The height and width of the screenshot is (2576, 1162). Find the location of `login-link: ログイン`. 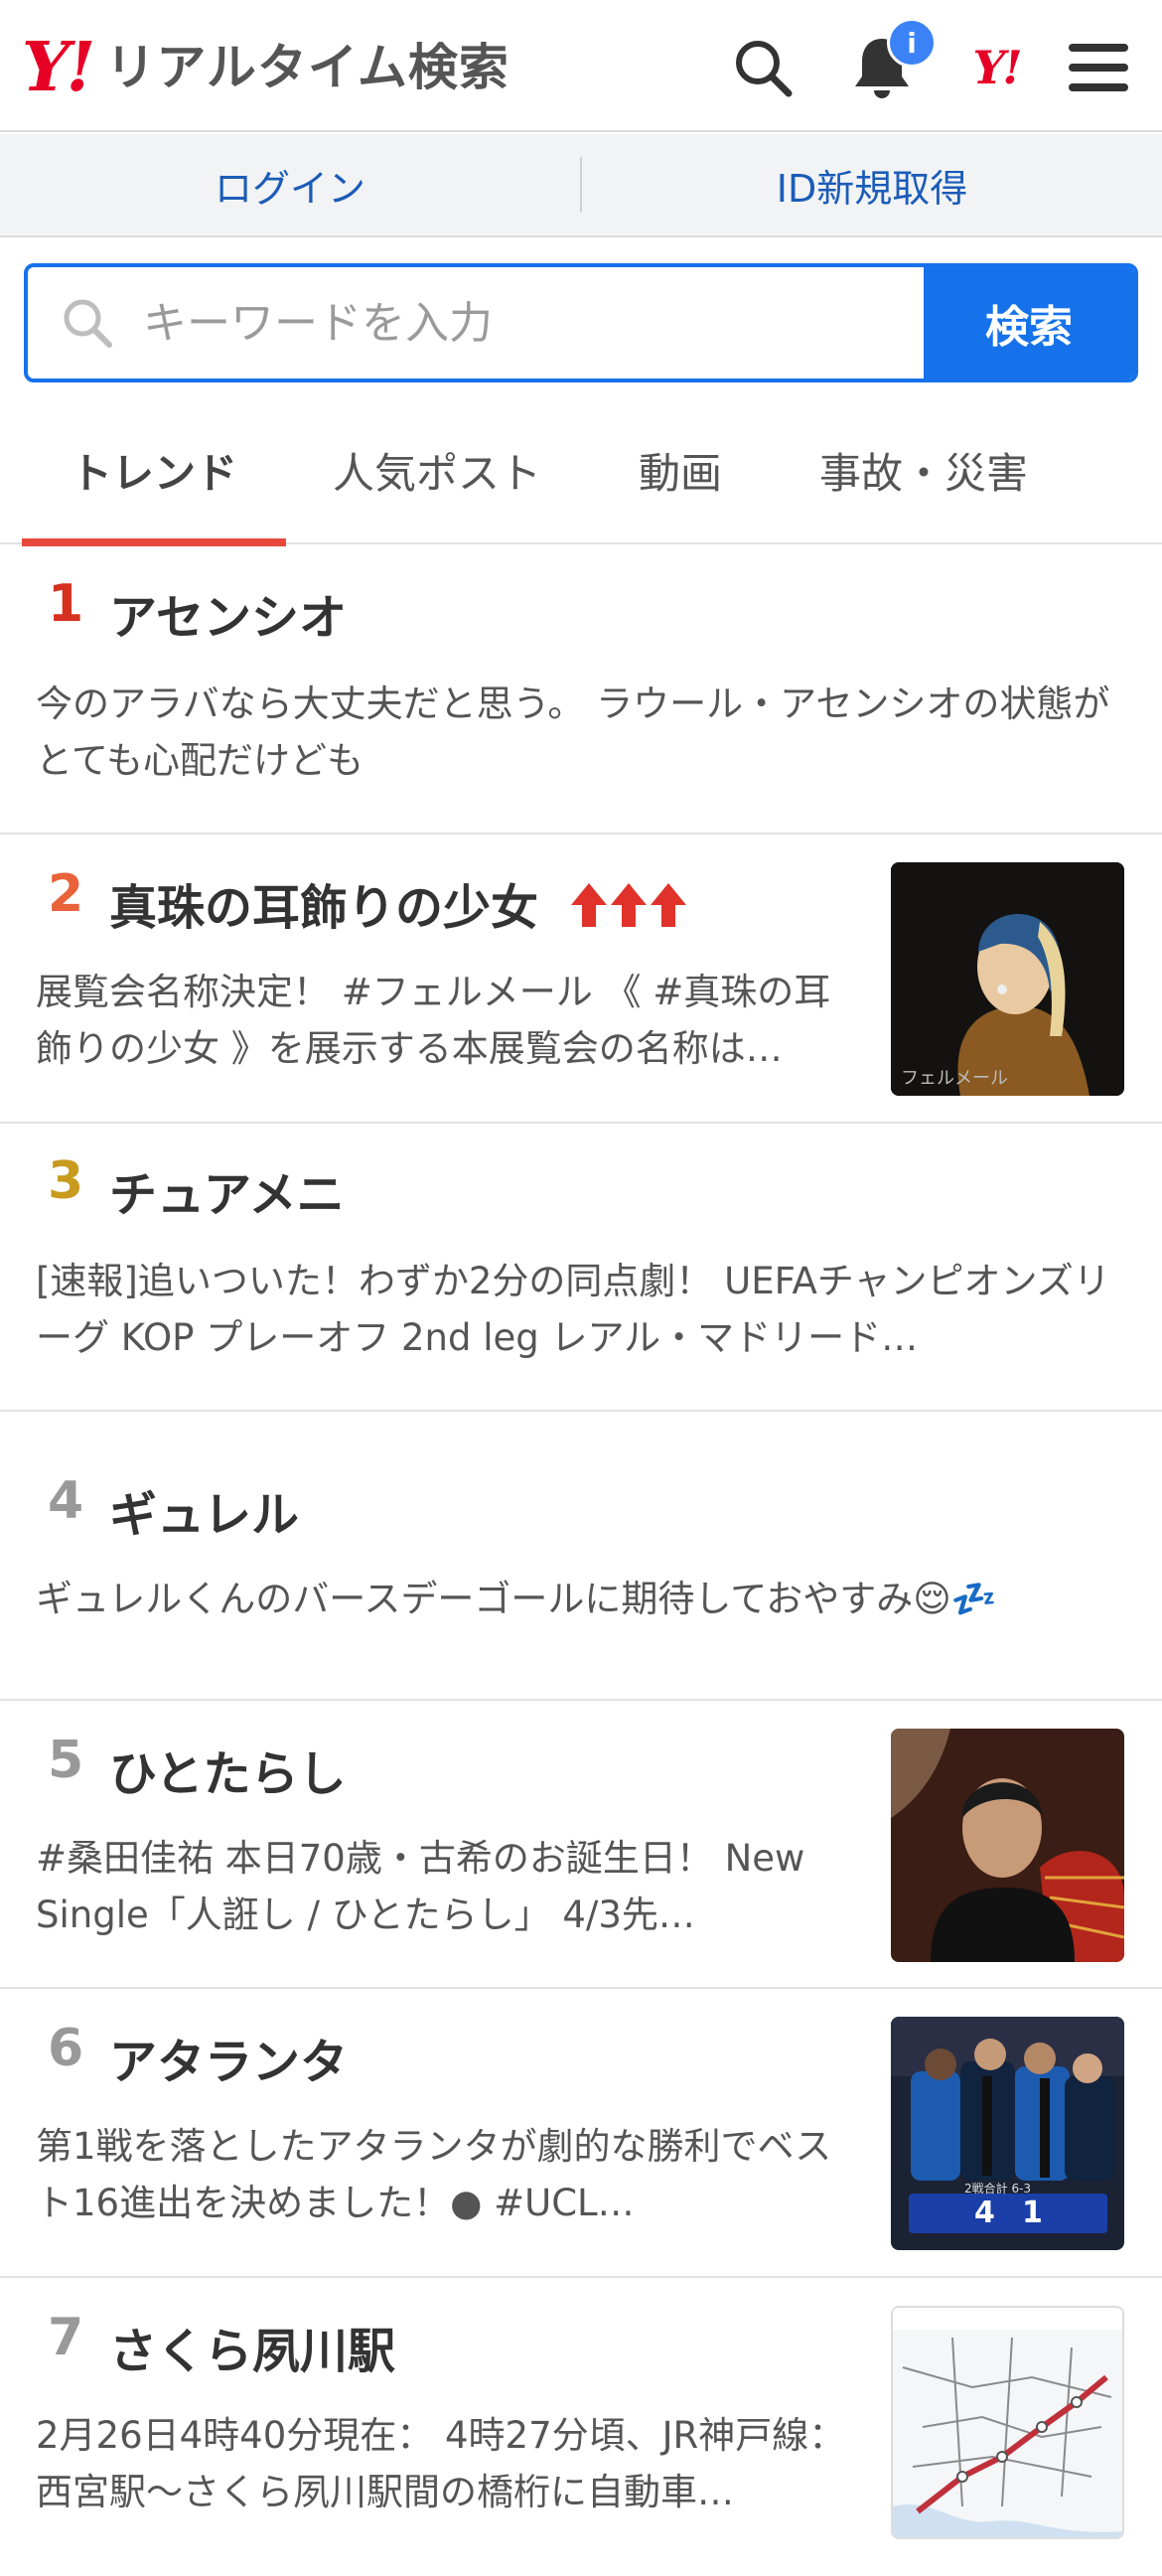

login-link: ログイン is located at coordinates (290, 185).